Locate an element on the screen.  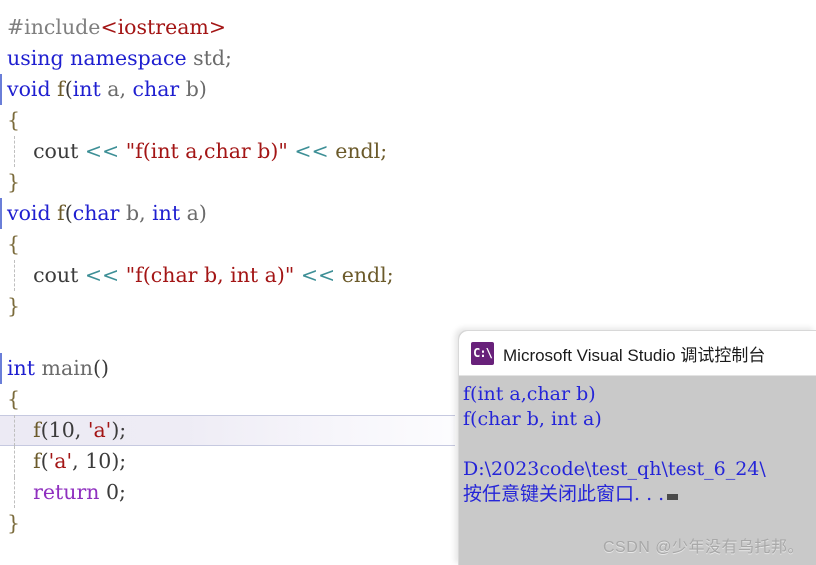
csdn-watermark: CSDN @少年没有乌托邦。 is located at coordinates (703, 547).